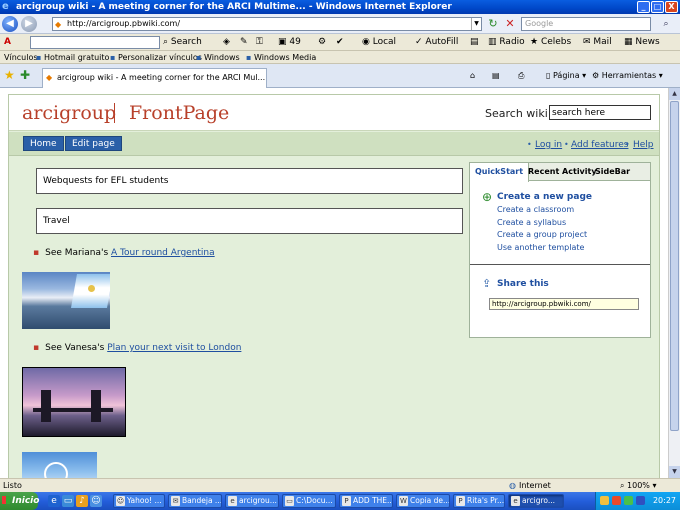  What do you see at coordinates (472, 76) in the screenshot?
I see `home-icon: ⌂` at bounding box center [472, 76].